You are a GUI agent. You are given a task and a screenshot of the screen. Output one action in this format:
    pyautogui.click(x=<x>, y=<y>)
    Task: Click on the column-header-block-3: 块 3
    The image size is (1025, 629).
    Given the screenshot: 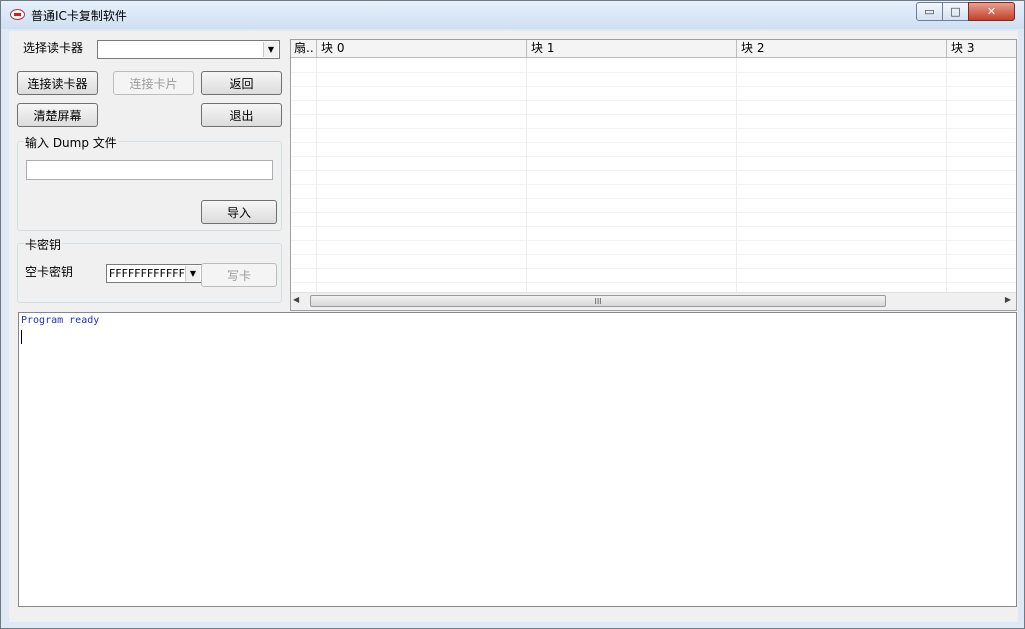 What is the action you would take?
    pyautogui.click(x=981, y=48)
    